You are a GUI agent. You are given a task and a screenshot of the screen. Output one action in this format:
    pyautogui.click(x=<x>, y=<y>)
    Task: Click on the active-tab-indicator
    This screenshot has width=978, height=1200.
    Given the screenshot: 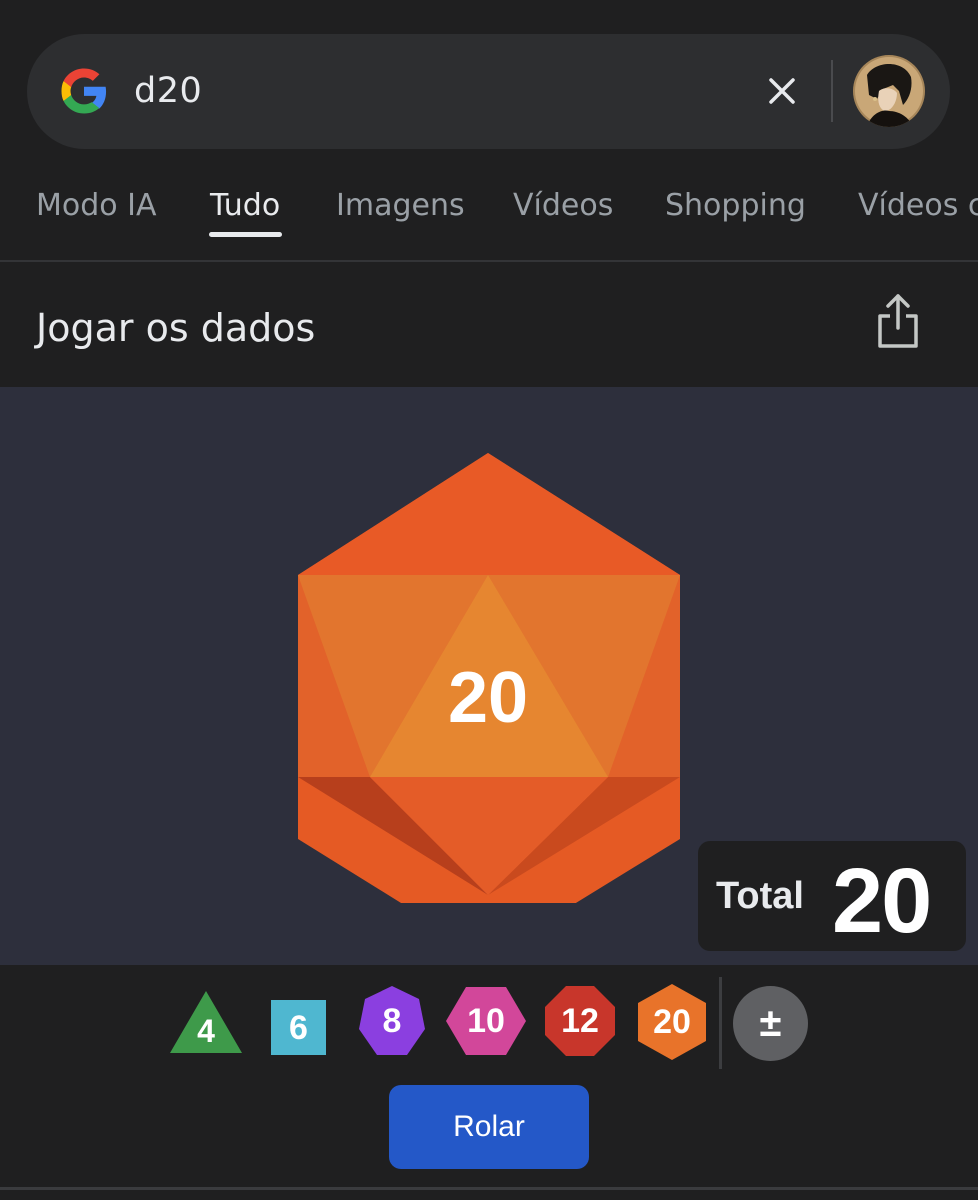 What is the action you would take?
    pyautogui.click(x=245, y=234)
    